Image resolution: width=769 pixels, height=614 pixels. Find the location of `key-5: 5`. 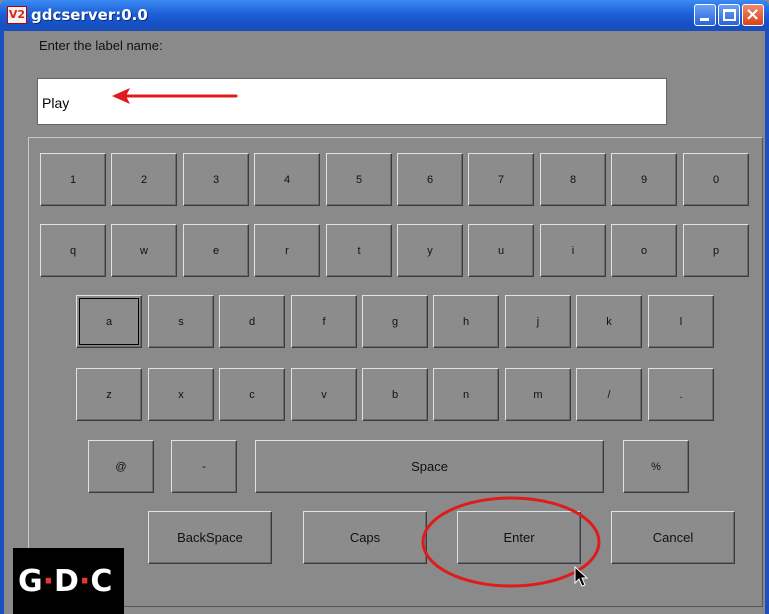

key-5: 5 is located at coordinates (359, 179).